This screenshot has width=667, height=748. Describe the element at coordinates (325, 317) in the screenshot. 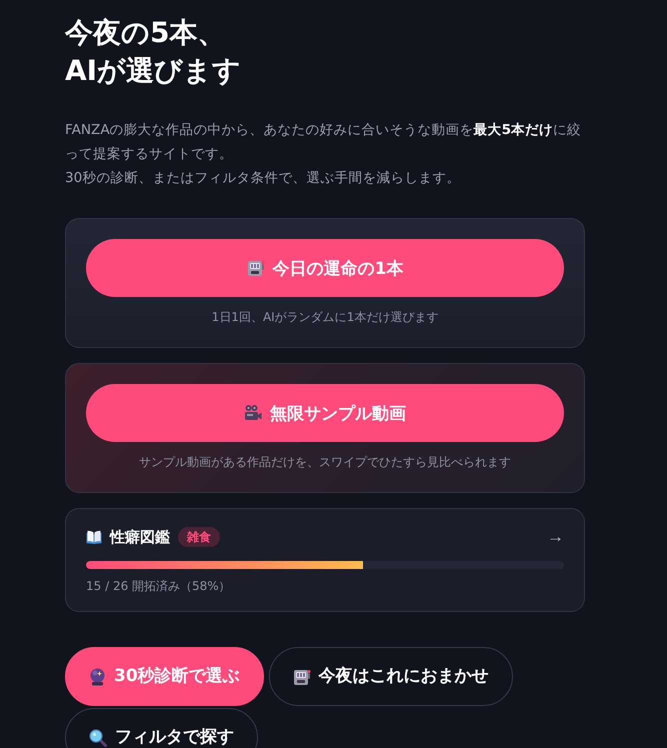

I see `card-caption: 1日1回、AIがランダムに1本だけ選びます` at that location.